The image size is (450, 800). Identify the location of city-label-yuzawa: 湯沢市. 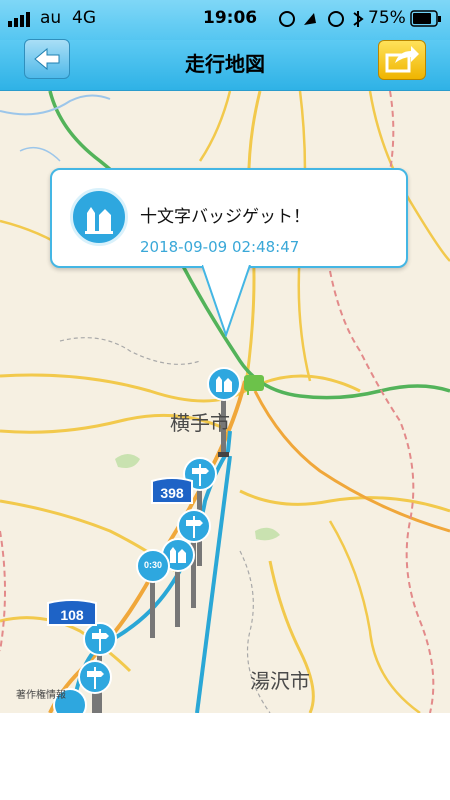
(280, 681).